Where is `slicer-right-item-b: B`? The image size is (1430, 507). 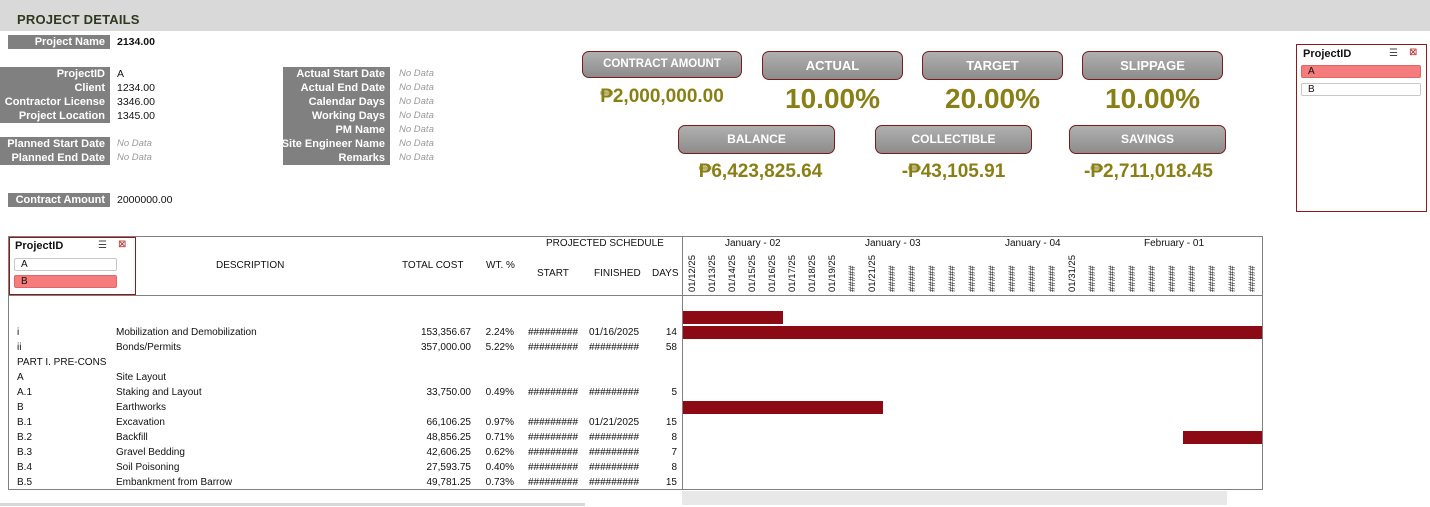
slicer-right-item-b: B is located at coordinates (1361, 89).